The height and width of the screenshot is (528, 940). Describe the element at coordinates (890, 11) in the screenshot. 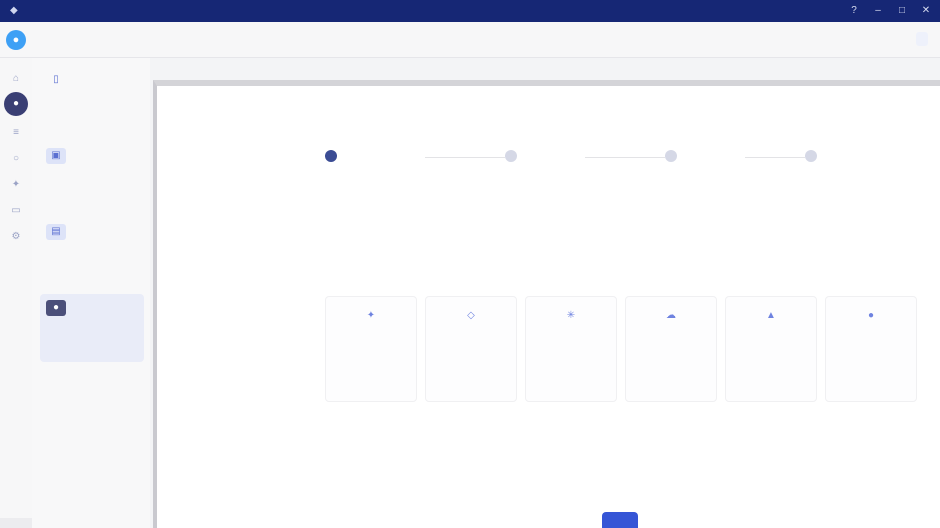

I see `window-controls: ? – □ ✕` at that location.